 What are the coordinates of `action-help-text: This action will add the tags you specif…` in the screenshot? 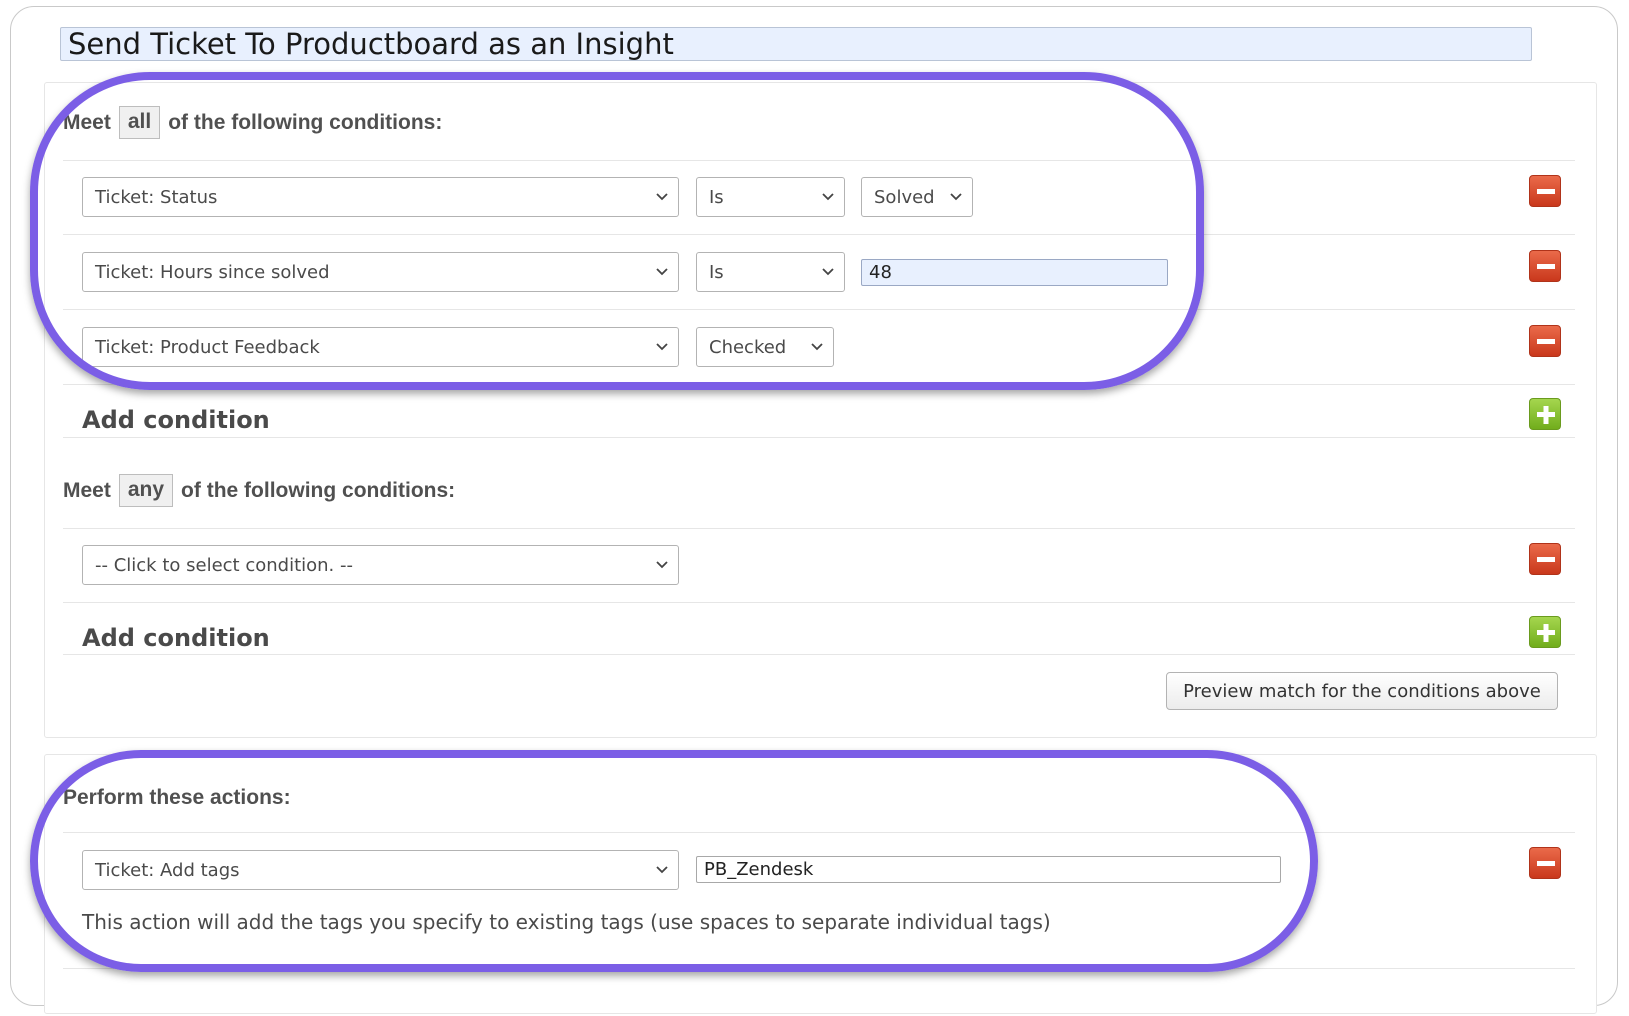 It's located at (566, 922).